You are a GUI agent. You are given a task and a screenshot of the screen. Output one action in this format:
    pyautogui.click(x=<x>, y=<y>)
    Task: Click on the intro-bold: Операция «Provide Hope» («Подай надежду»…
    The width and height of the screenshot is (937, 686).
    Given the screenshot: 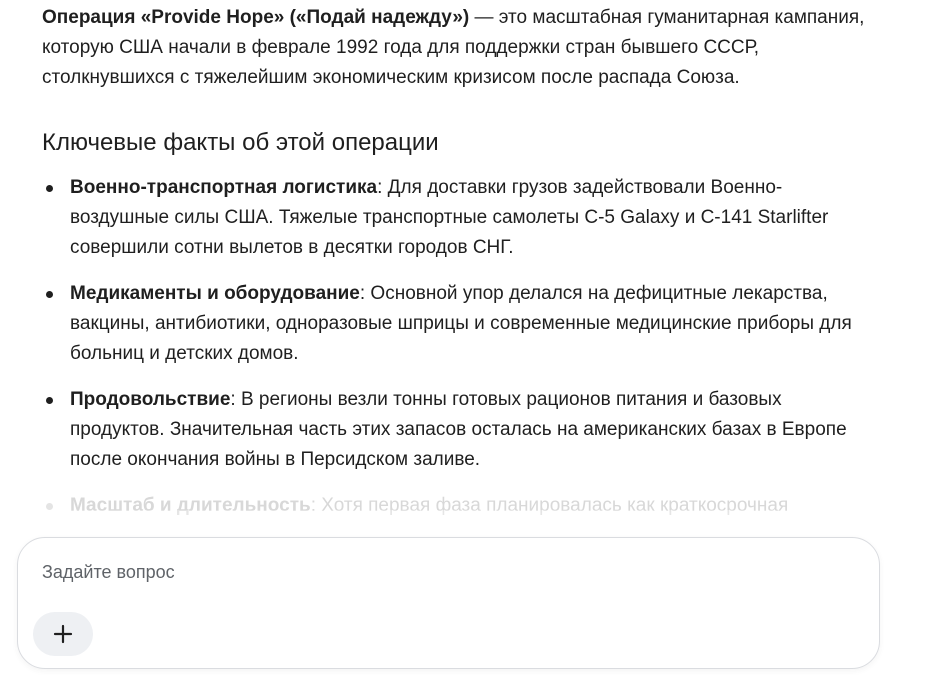 What is the action you would take?
    pyautogui.click(x=256, y=17)
    